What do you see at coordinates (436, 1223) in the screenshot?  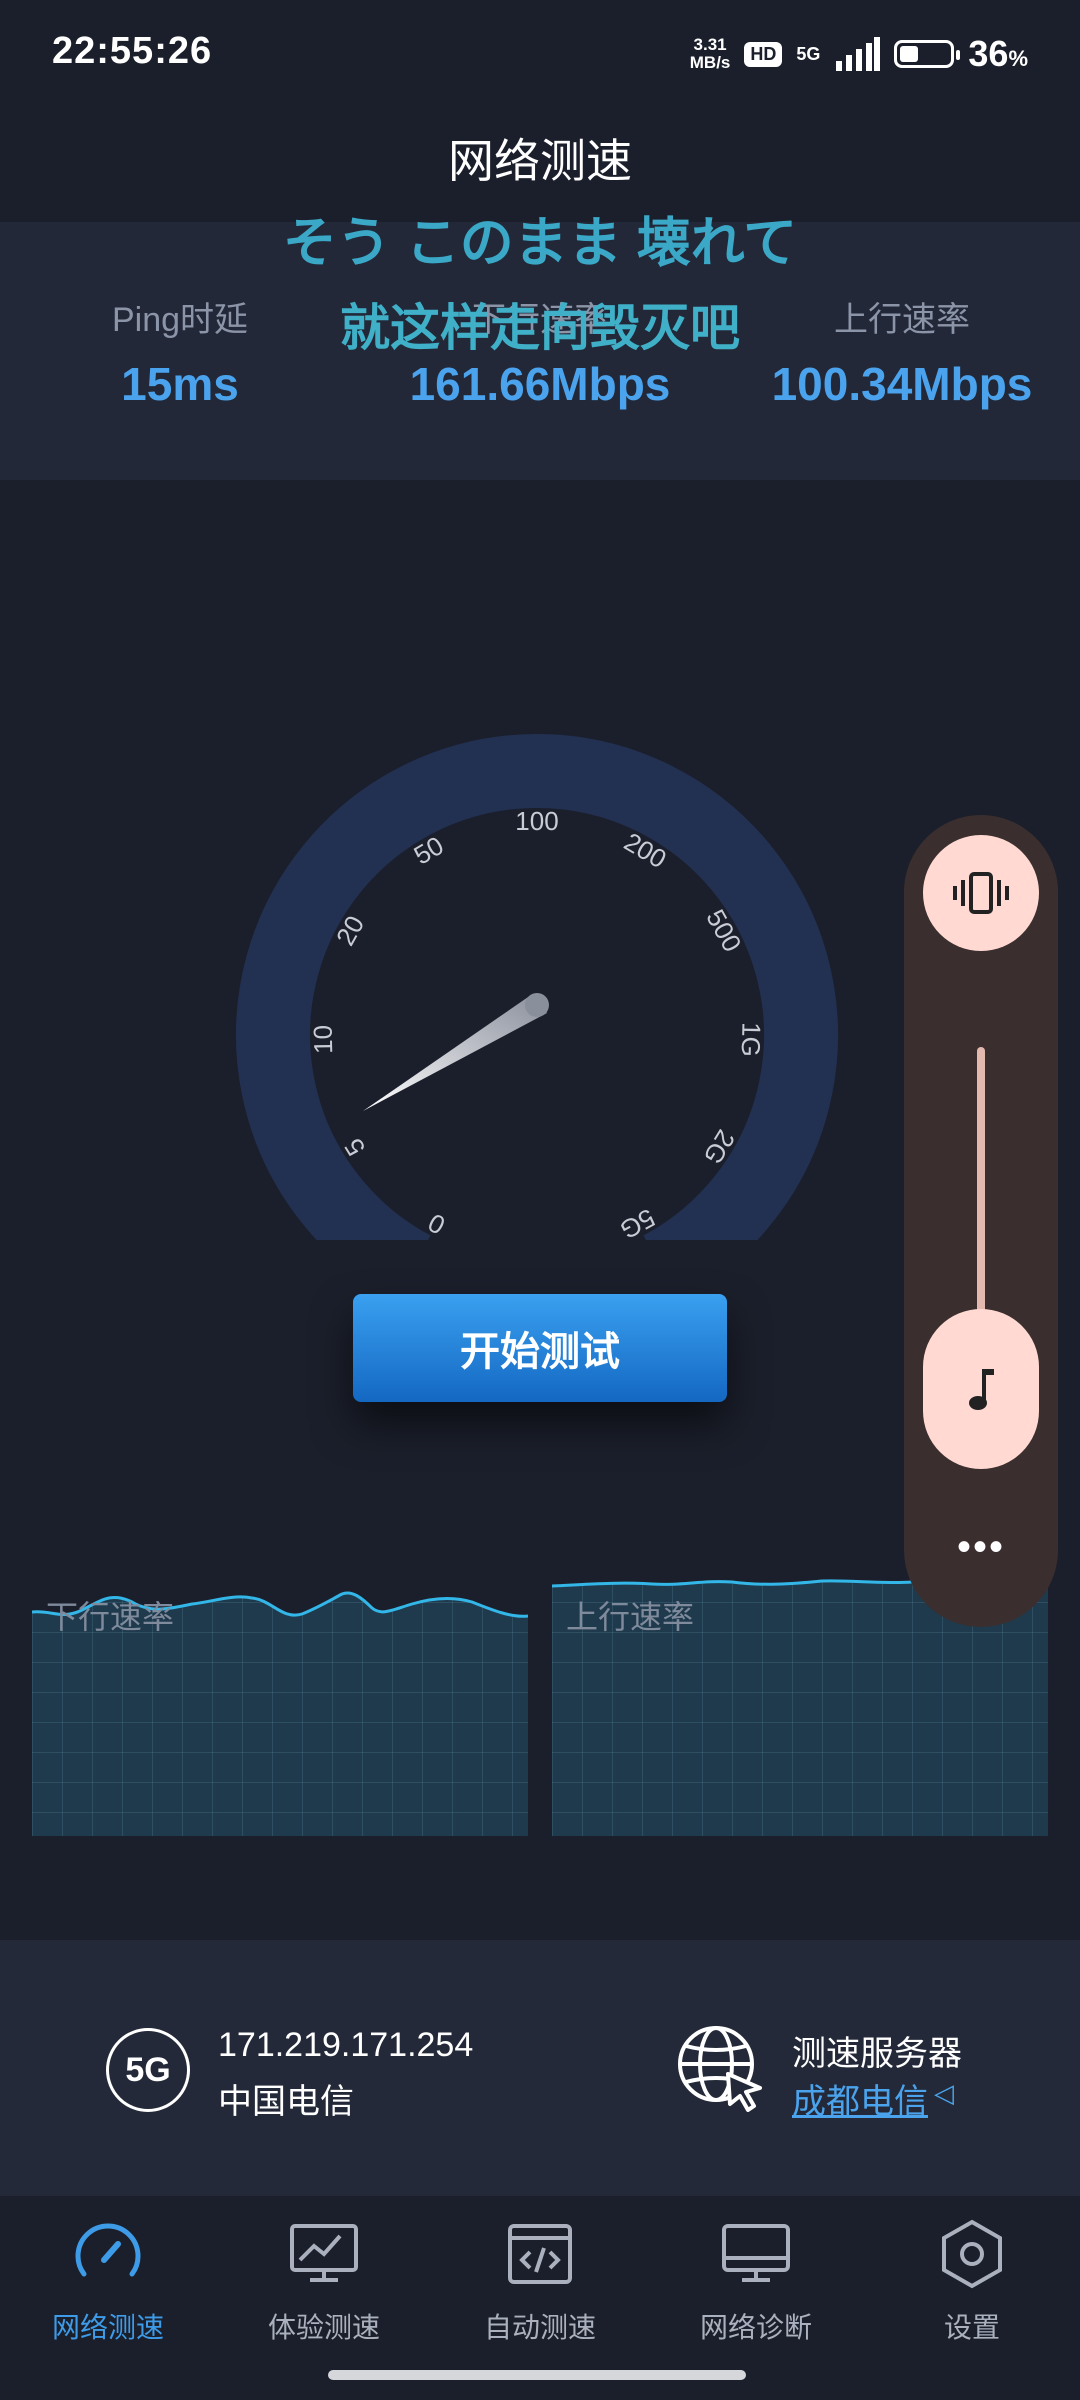 I see `gauge-tick-label: 0` at bounding box center [436, 1223].